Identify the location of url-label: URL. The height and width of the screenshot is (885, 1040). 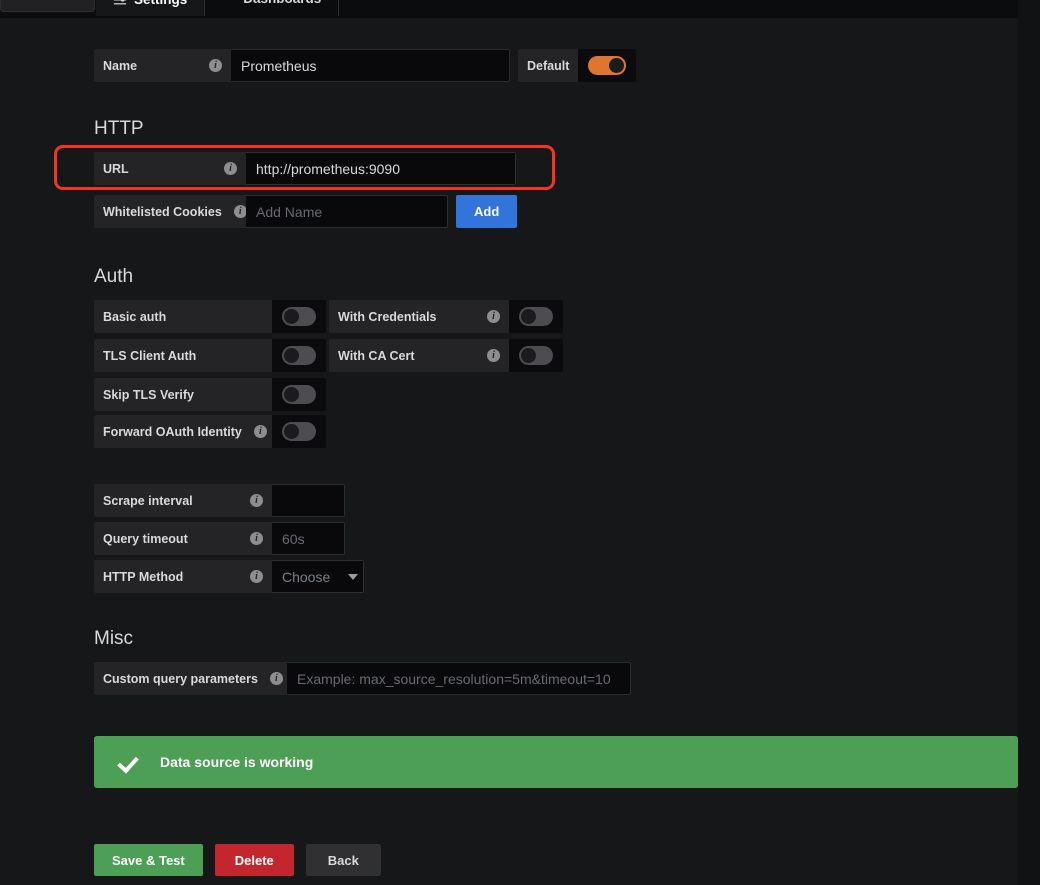
(116, 168).